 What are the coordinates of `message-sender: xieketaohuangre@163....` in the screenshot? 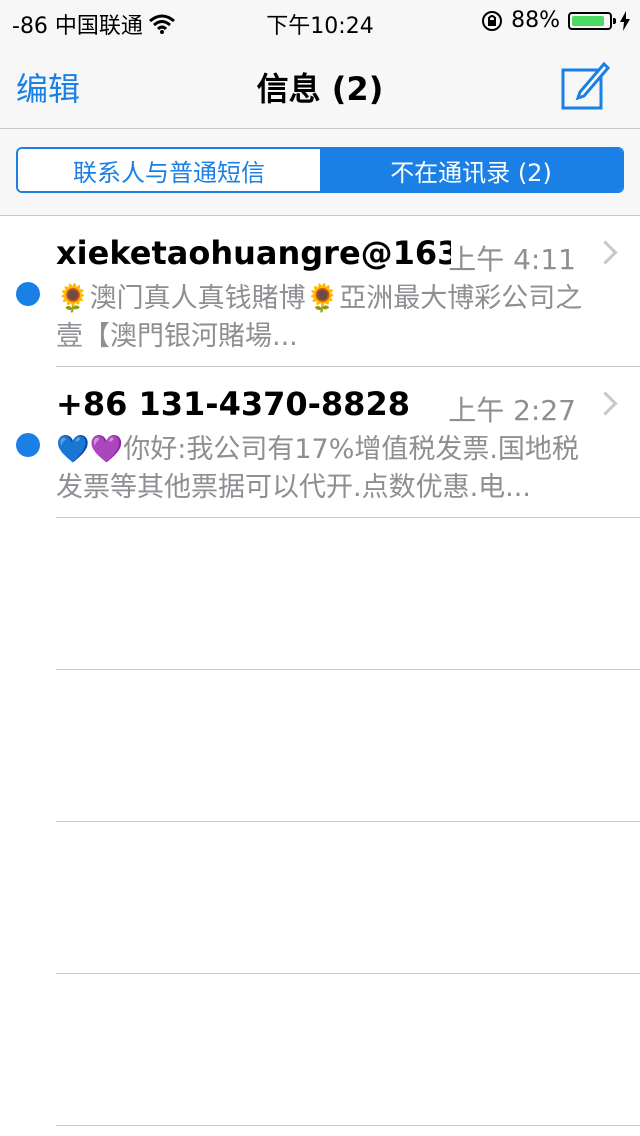 It's located at (253, 253).